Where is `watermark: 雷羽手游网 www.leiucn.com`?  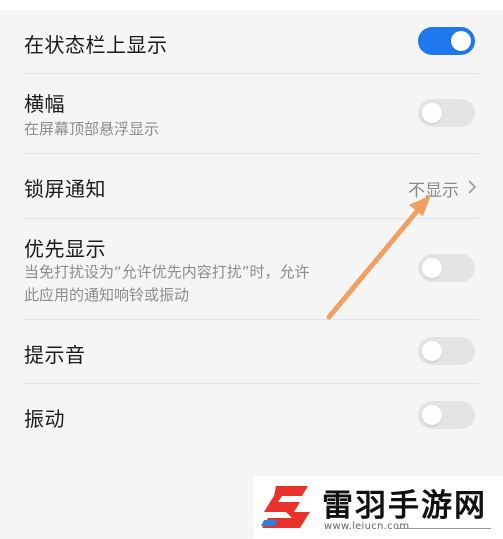 watermark: 雷羽手游网 www.leiucn.com is located at coordinates (378, 507).